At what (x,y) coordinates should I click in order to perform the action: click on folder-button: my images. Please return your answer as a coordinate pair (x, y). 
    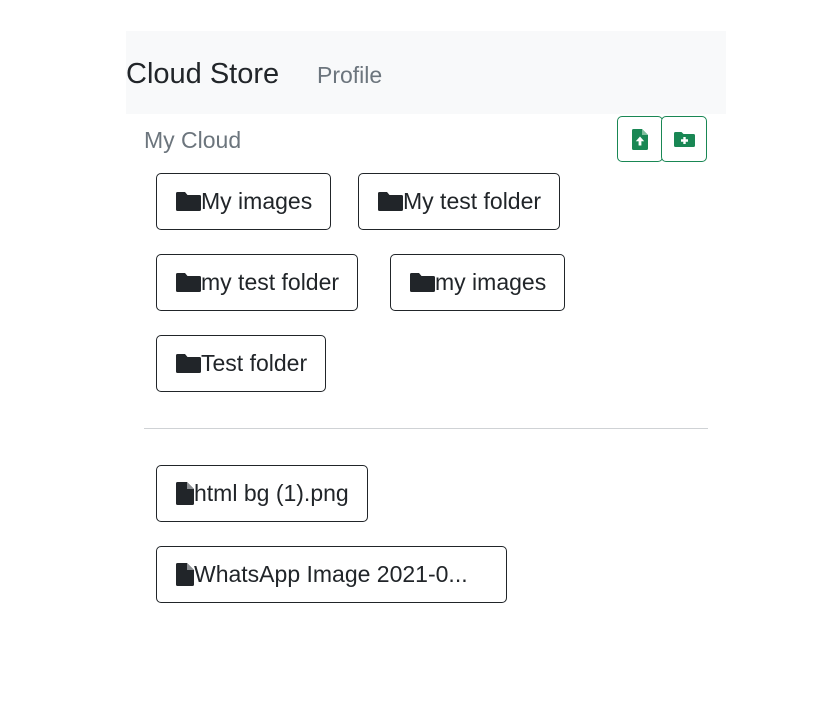
    Looking at the image, I should click on (478, 282).